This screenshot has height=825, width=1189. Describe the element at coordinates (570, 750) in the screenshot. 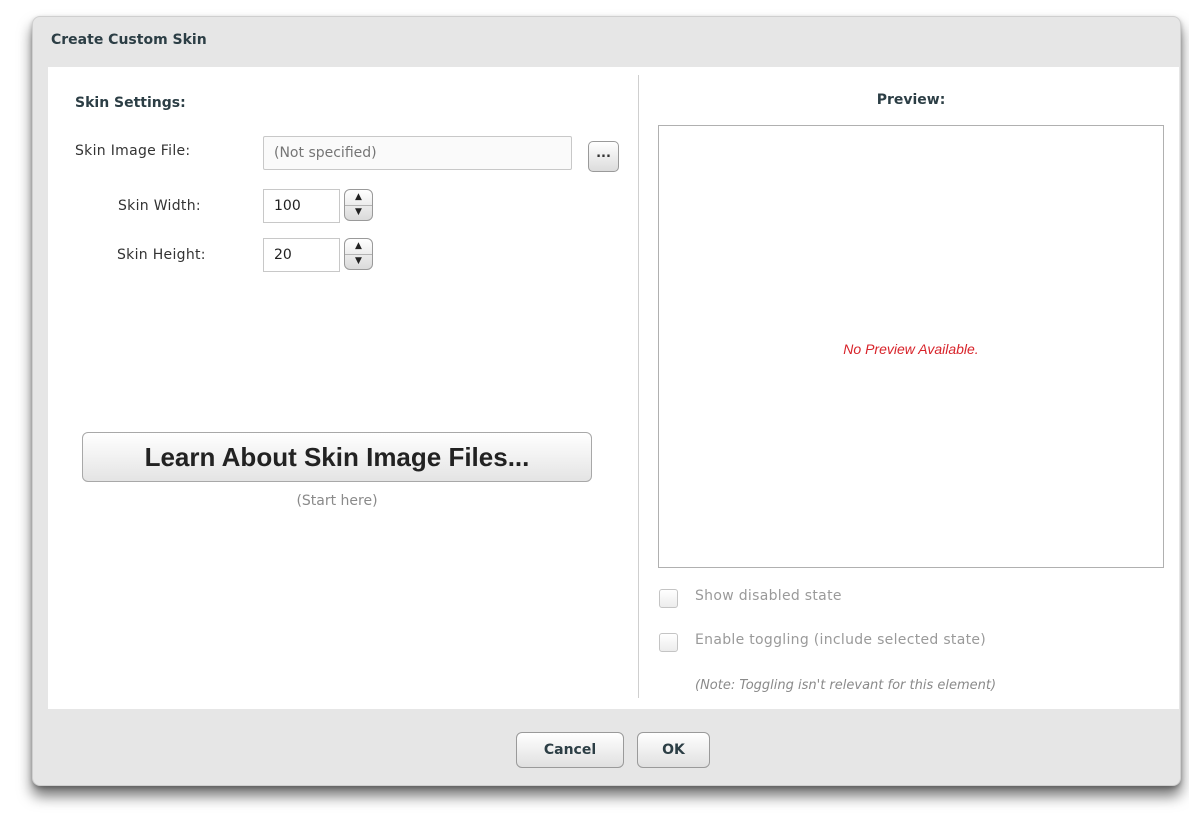

I see `cancel-button: Cancel` at that location.